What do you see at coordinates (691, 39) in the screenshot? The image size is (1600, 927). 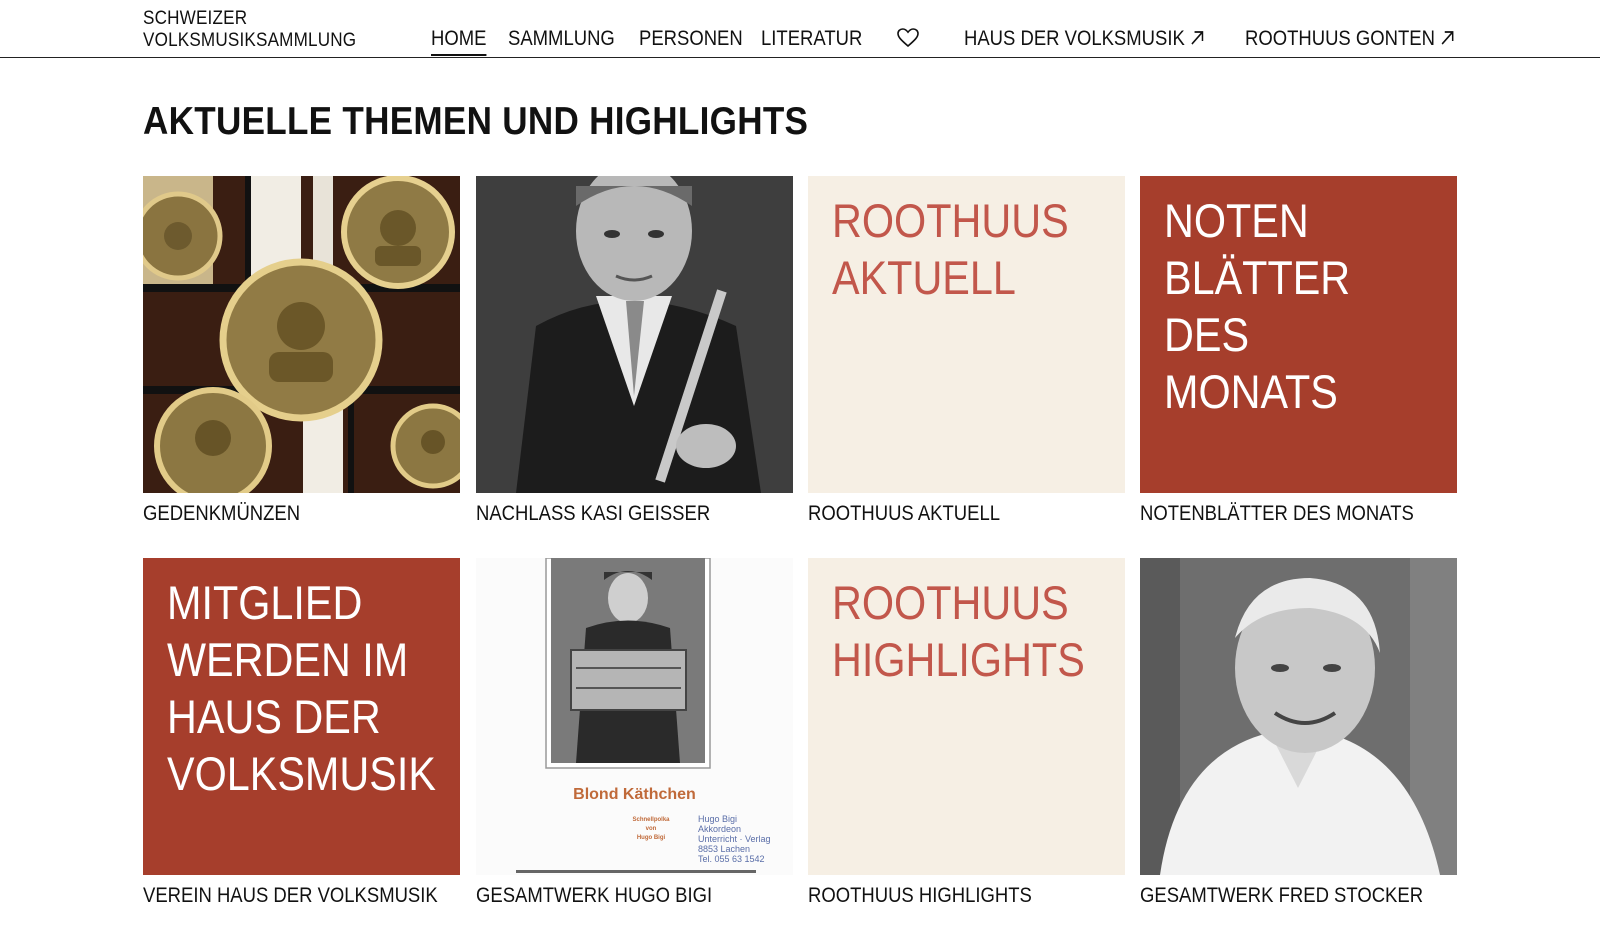 I see `nav-personen: PERSONEN` at bounding box center [691, 39].